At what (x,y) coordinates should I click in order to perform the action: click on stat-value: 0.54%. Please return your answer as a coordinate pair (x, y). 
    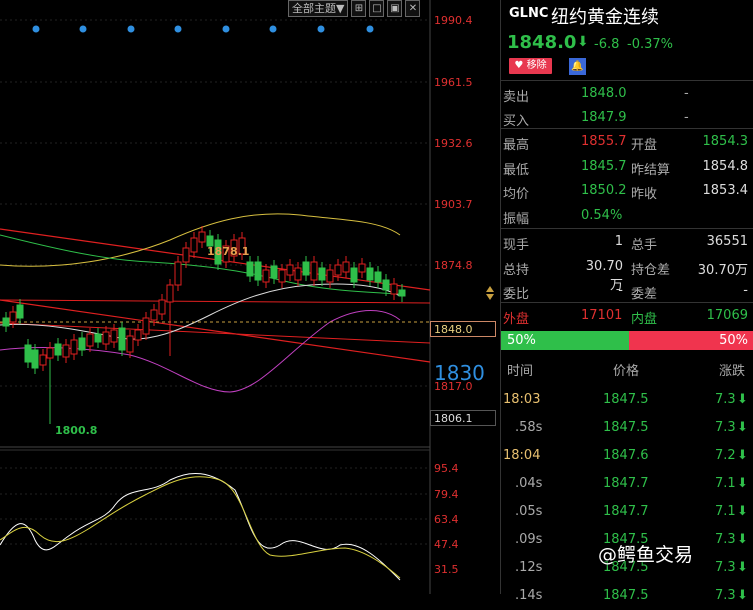
    Looking at the image, I should click on (602, 215).